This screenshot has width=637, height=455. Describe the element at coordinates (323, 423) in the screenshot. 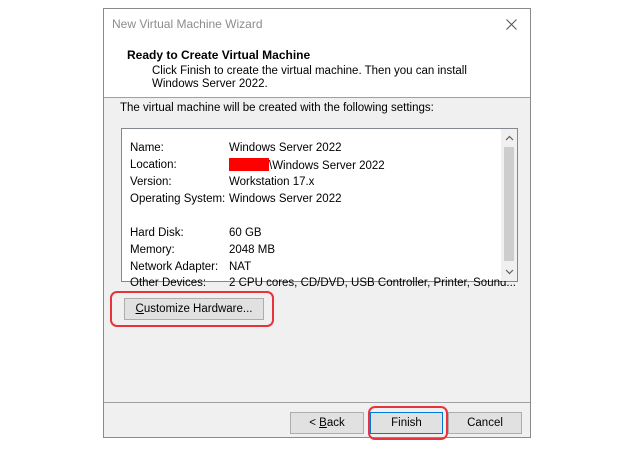

I see `mnemonic-letter: B` at that location.